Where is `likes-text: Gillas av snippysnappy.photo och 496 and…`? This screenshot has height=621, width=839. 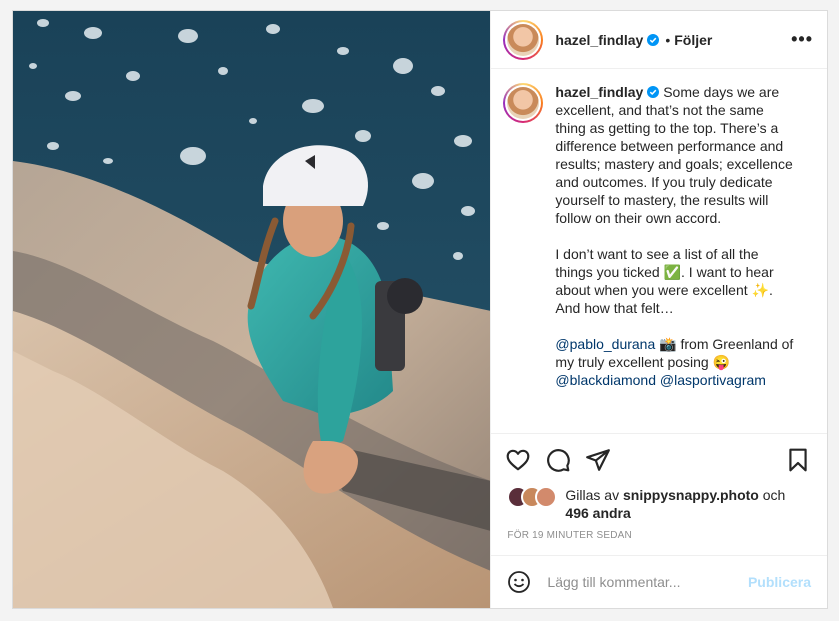 likes-text: Gillas av snippysnappy.photo och 496 and… is located at coordinates (675, 504).